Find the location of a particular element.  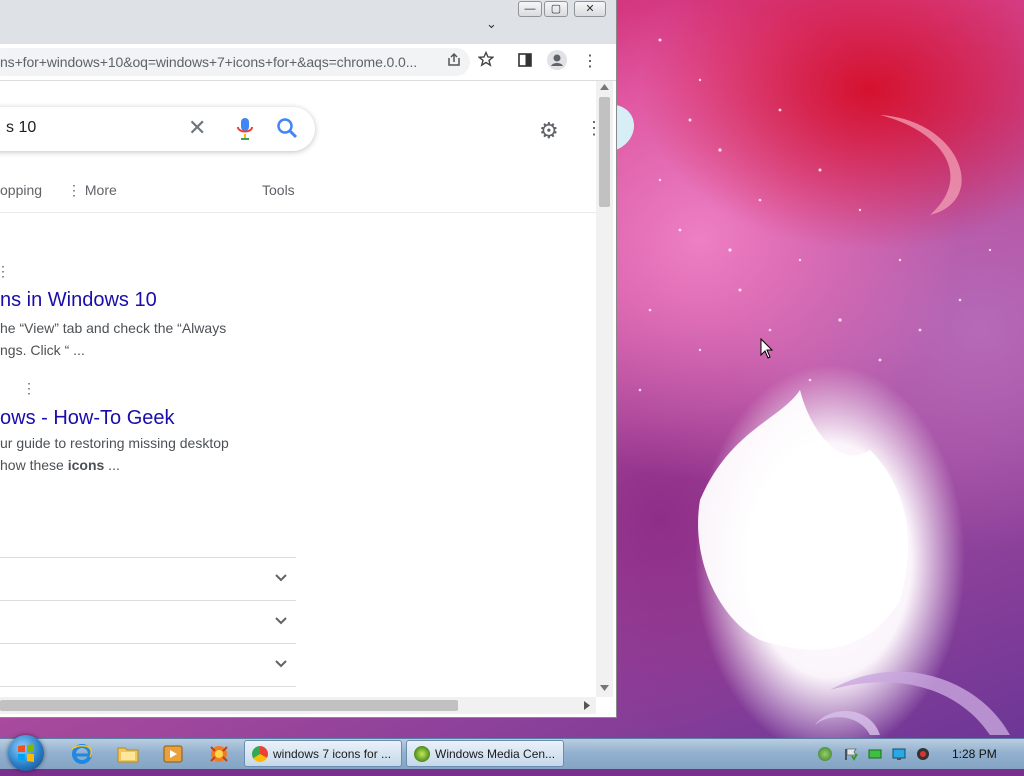

start-orb-windows-icon is located at coordinates (26, 753).